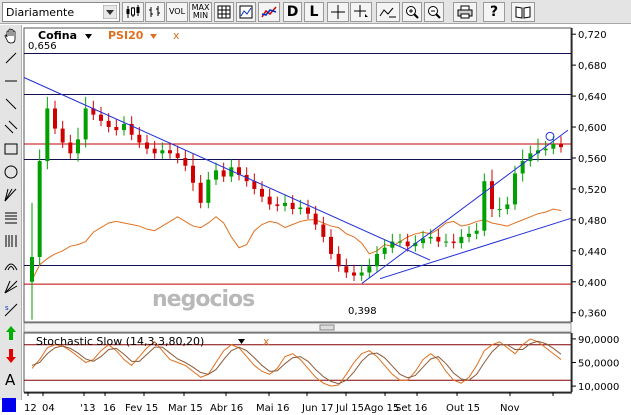  I want to click on candlestick-chart-button, so click(133, 12).